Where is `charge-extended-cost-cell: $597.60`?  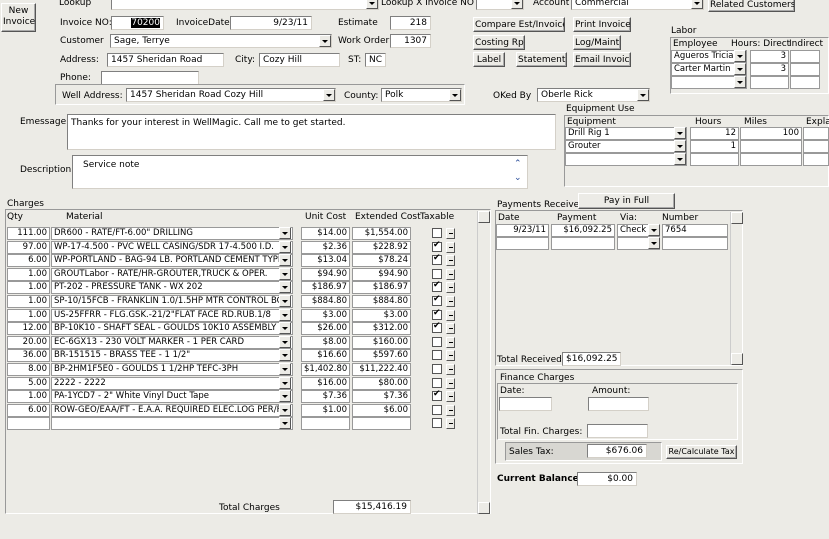
charge-extended-cost-cell: $597.60 is located at coordinates (381, 356).